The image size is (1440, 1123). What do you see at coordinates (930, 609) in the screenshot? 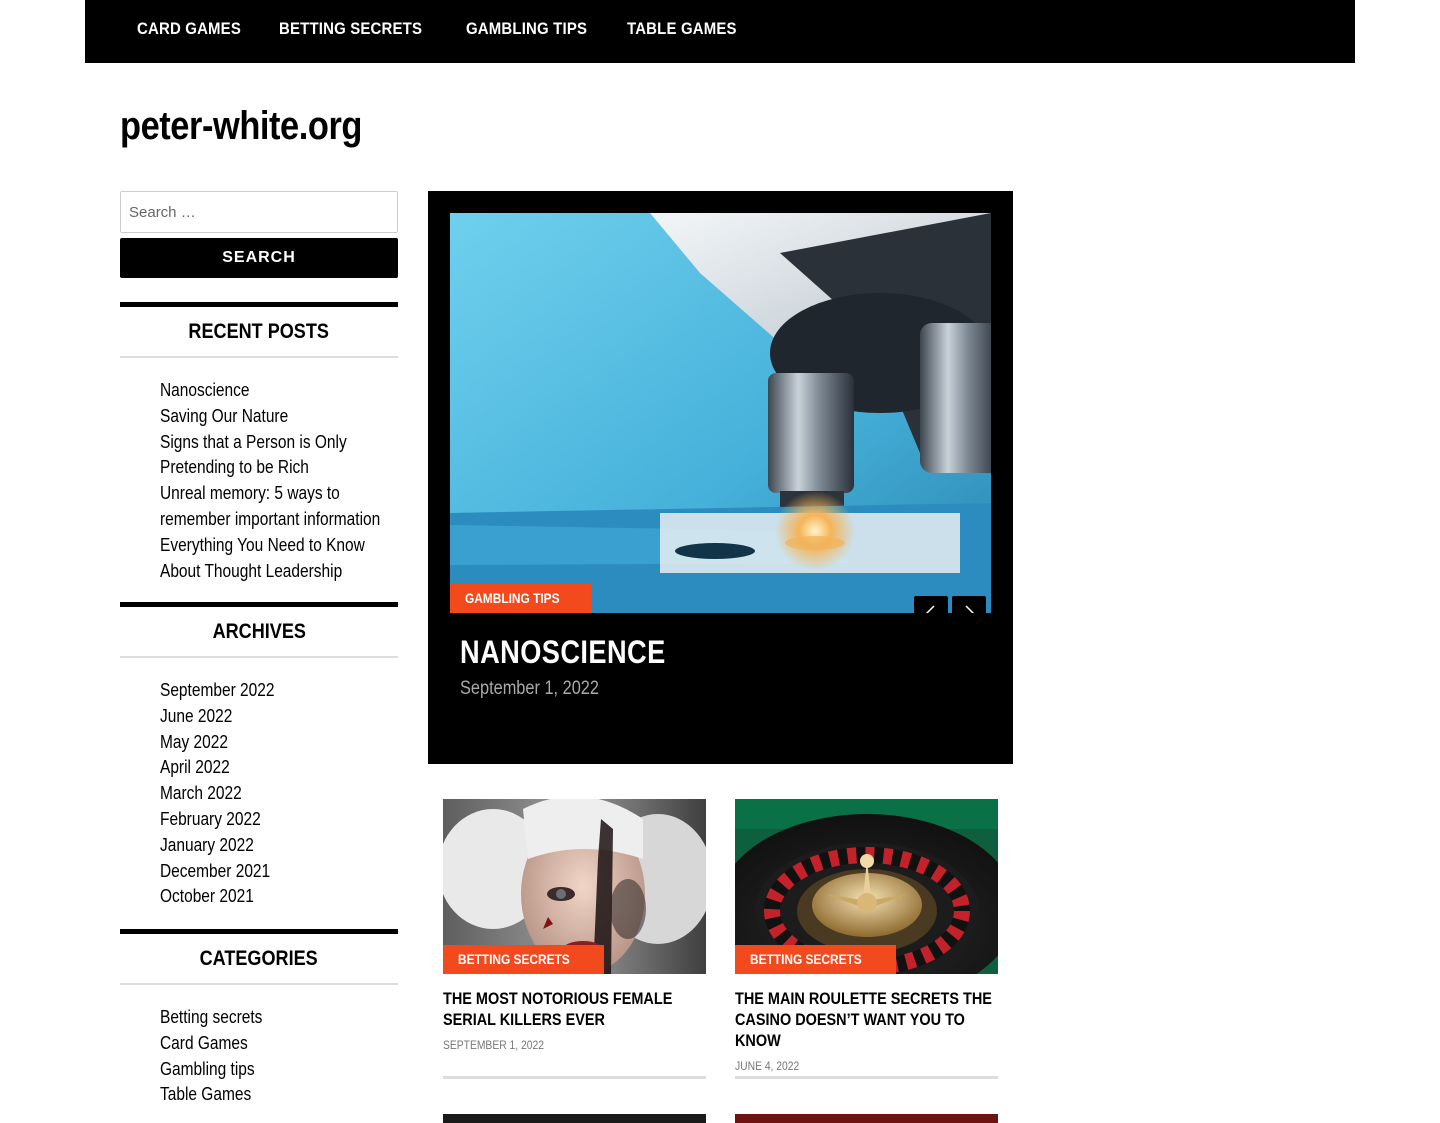
I see `chevron-left-icon` at bounding box center [930, 609].